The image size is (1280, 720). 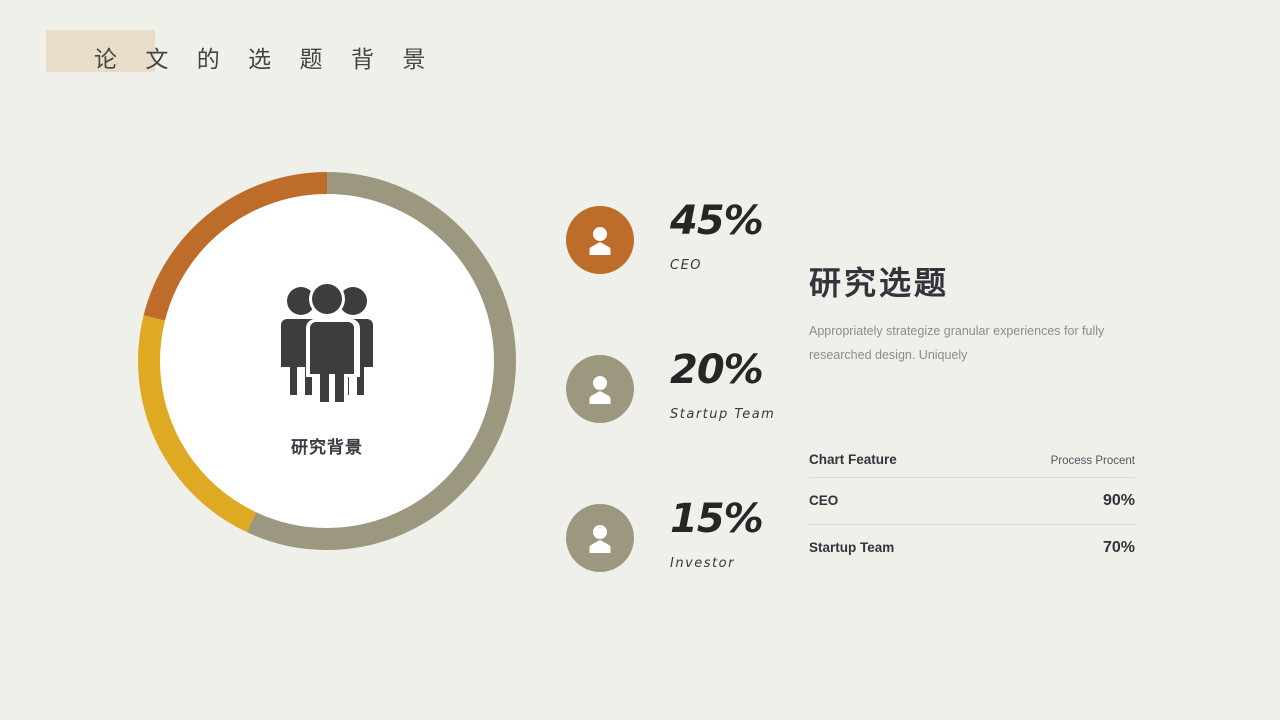 I want to click on stat-value-investor: 15%, so click(x=717, y=519).